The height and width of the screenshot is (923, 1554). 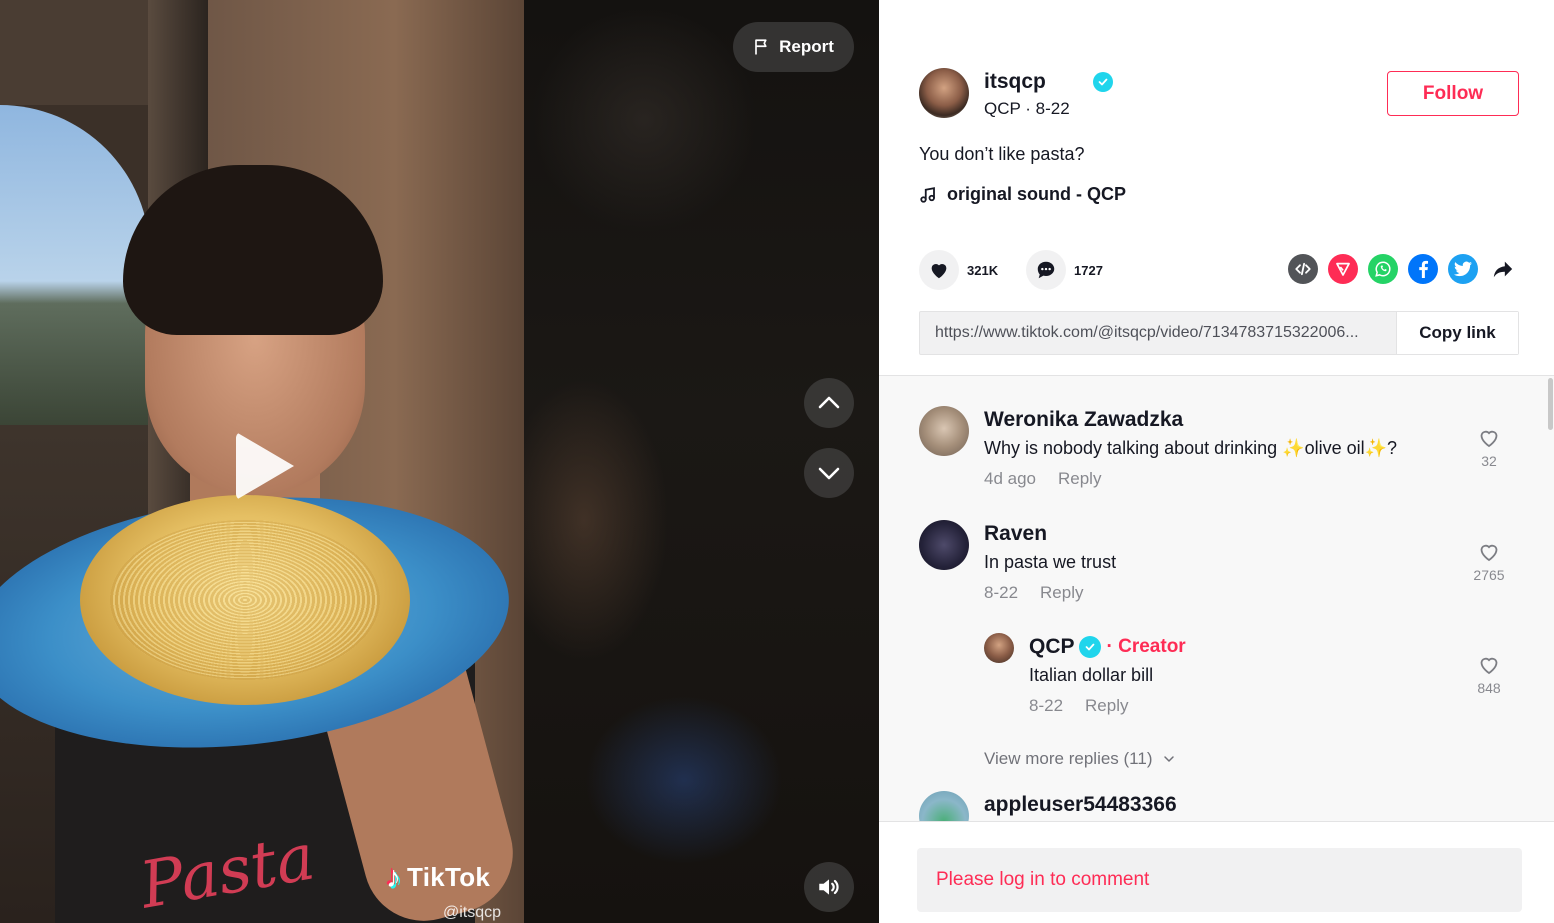 I want to click on speaker-icon, so click(x=829, y=887).